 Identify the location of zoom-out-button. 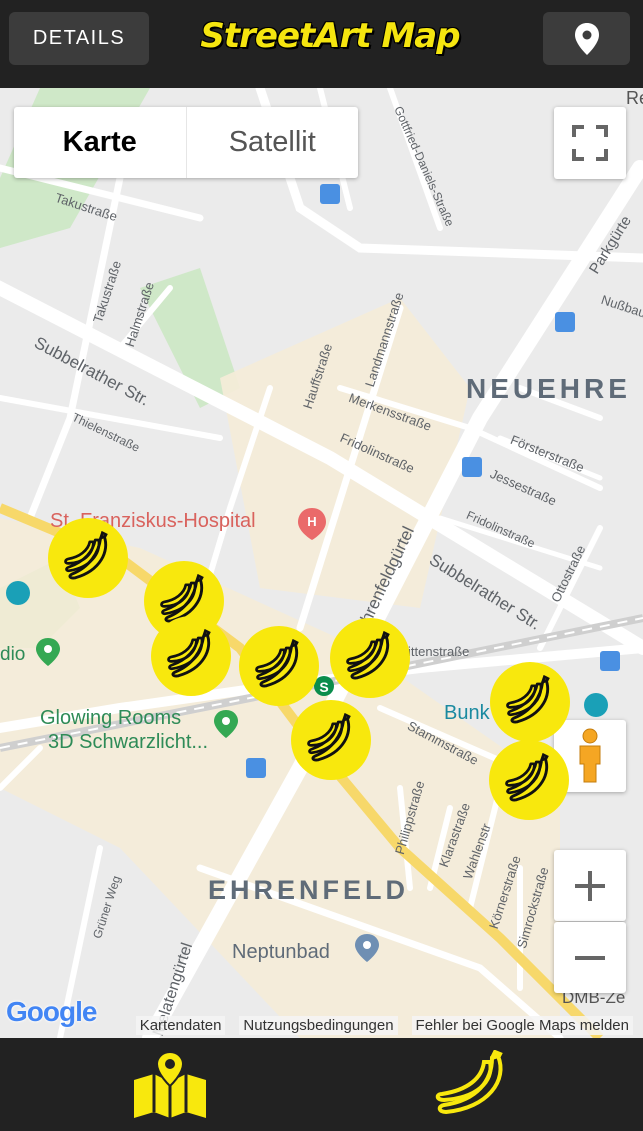
(590, 957).